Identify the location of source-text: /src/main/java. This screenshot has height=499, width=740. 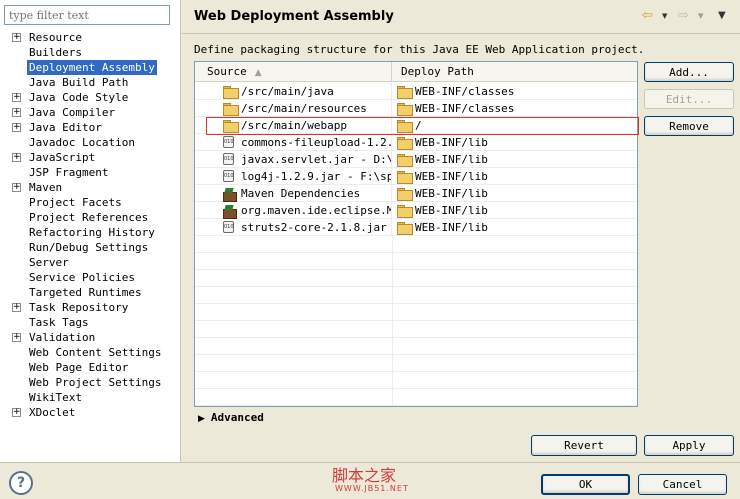
(287, 91).